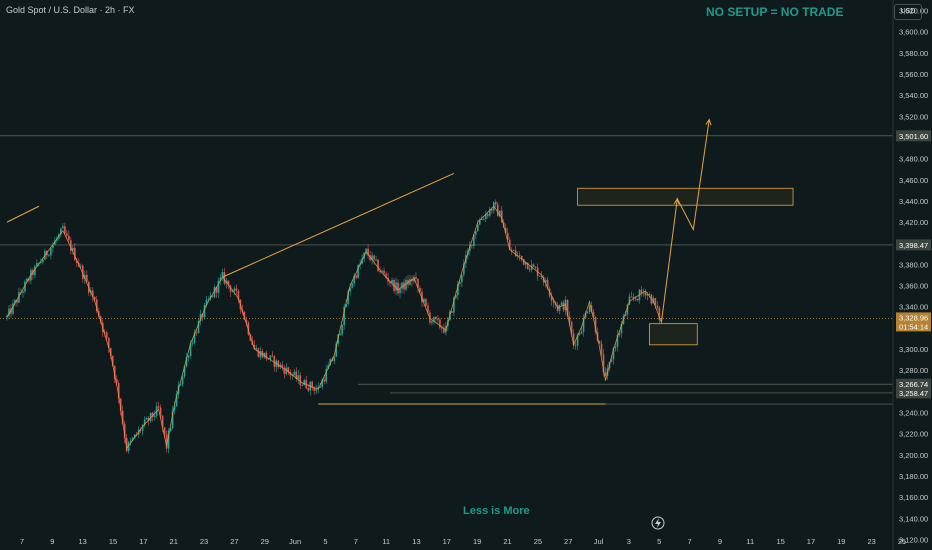  Describe the element at coordinates (913, 74) in the screenshot. I see `price-tick-label: 3,560.00` at that location.